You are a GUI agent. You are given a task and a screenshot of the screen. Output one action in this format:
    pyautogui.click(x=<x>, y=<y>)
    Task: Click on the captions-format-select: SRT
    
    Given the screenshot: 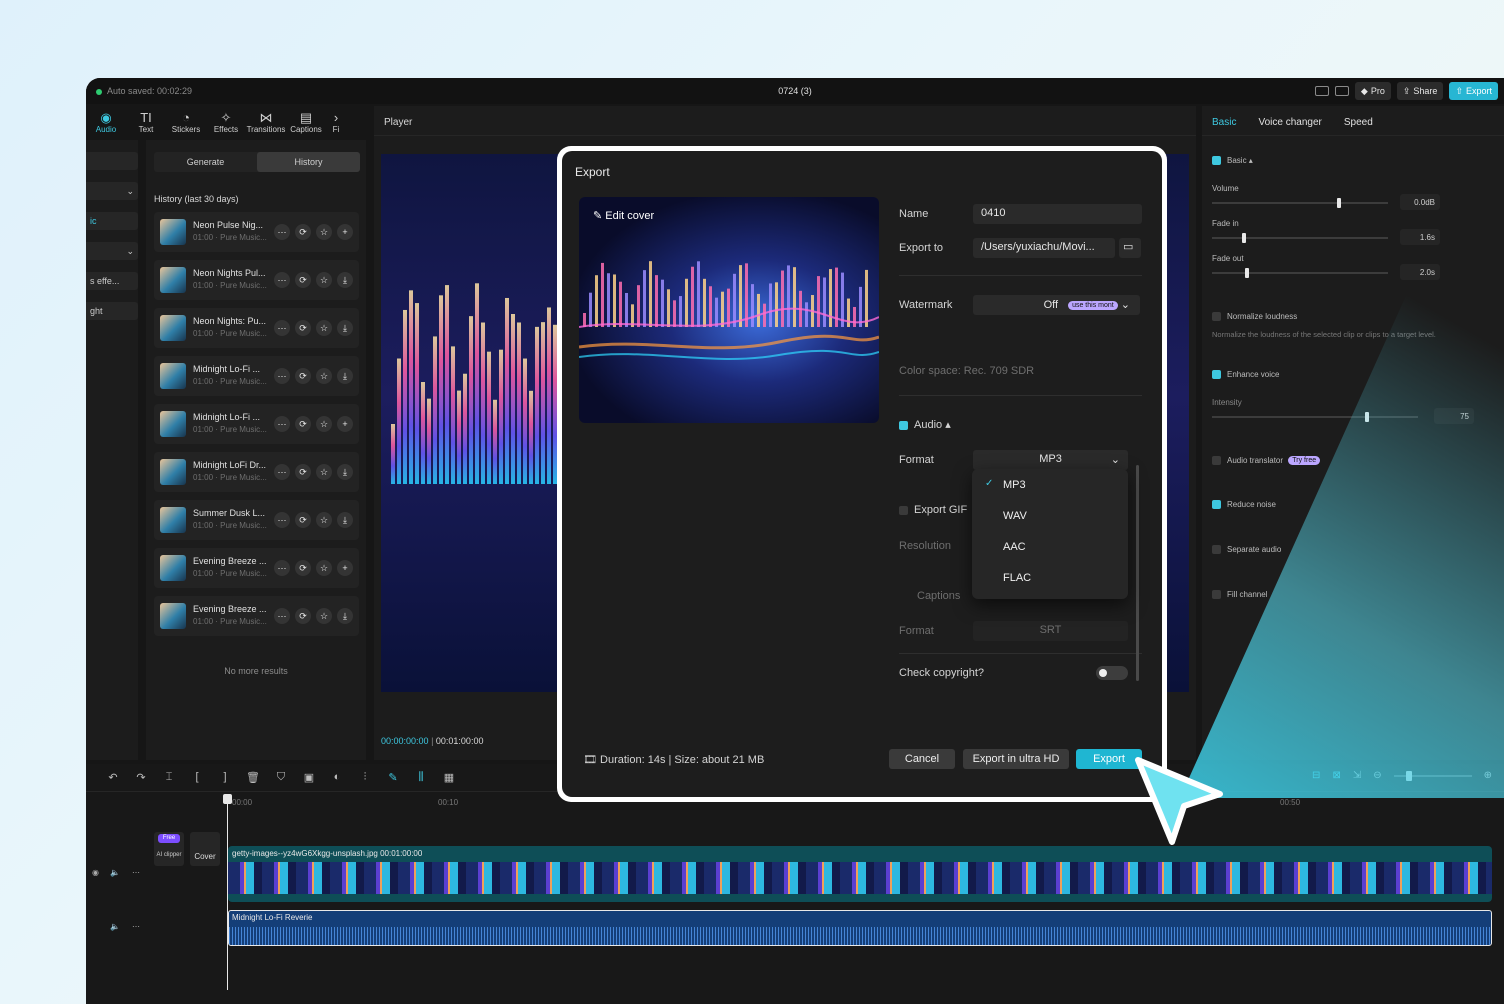 What is the action you would take?
    pyautogui.click(x=1050, y=631)
    